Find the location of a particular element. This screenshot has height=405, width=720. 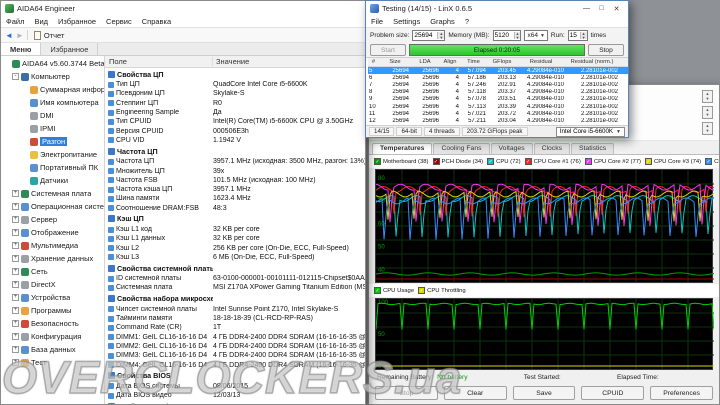

sidebar-item: + Операционная система is located at coordinates (52, 206).